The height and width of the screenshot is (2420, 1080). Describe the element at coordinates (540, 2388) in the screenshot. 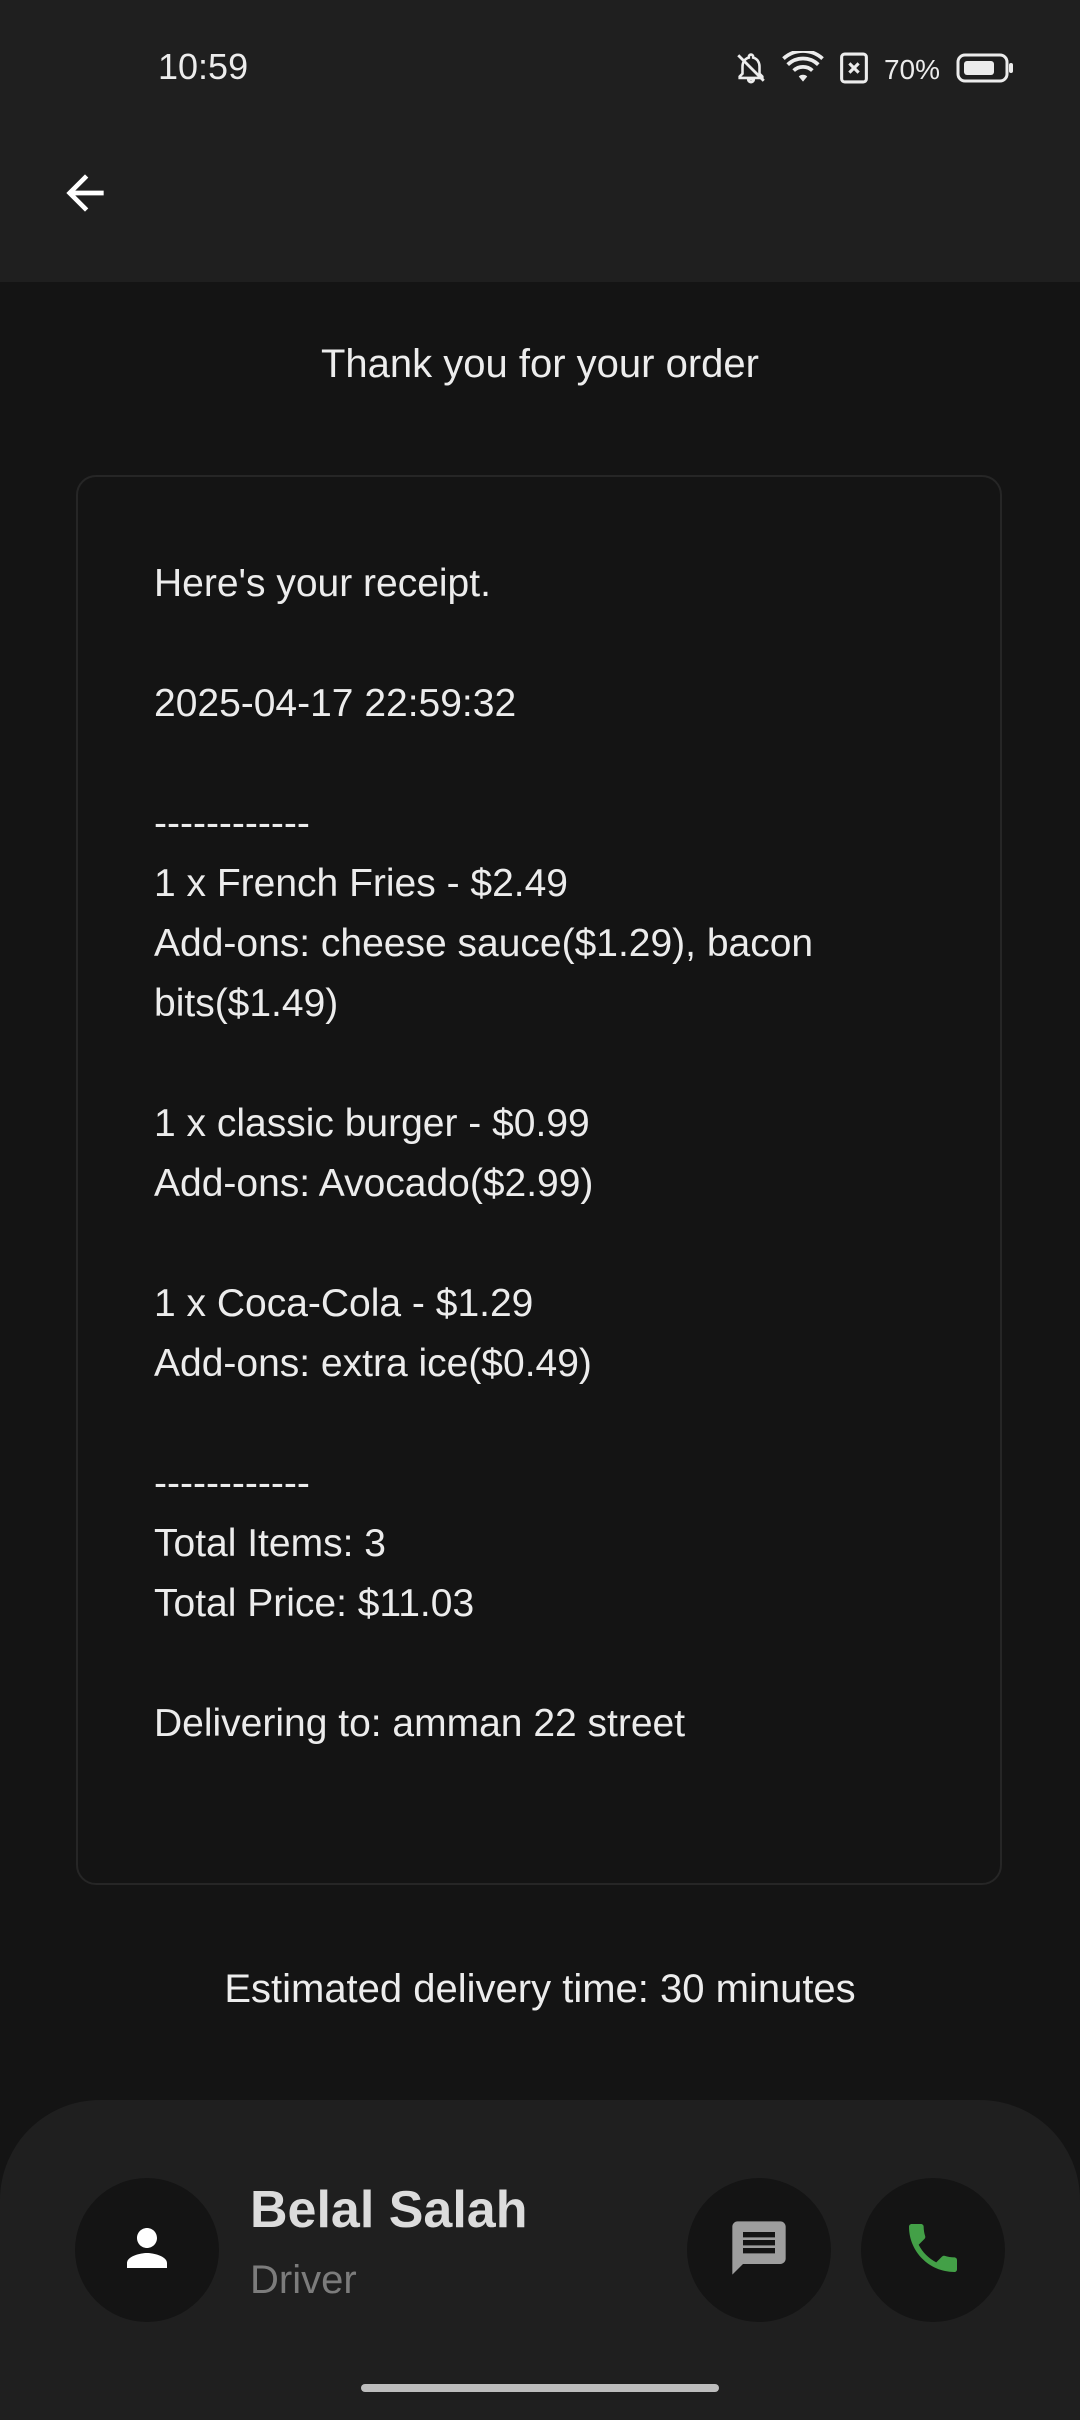

I see `home-indicator` at that location.